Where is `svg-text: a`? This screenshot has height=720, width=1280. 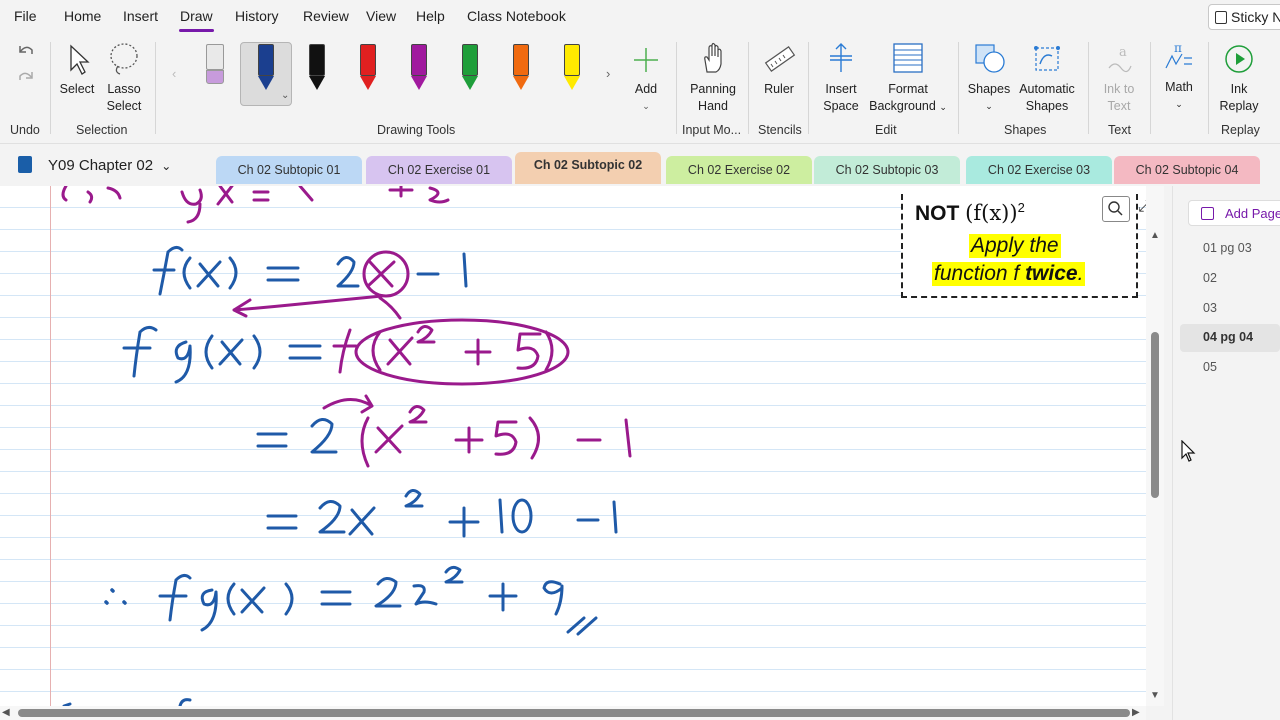 svg-text: a is located at coordinates (1123, 52).